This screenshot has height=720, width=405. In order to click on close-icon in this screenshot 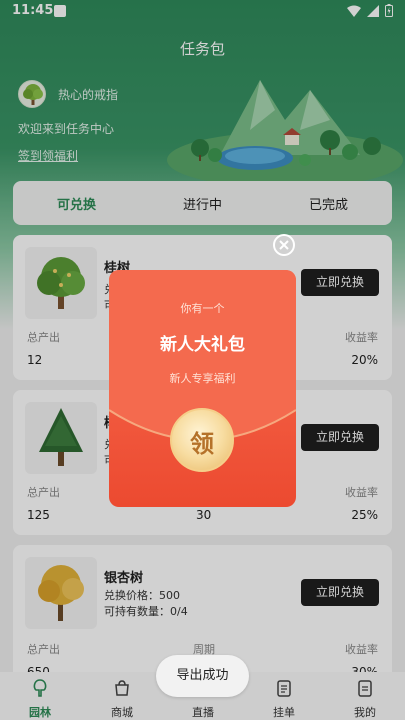, I will do `click(284, 245)`.